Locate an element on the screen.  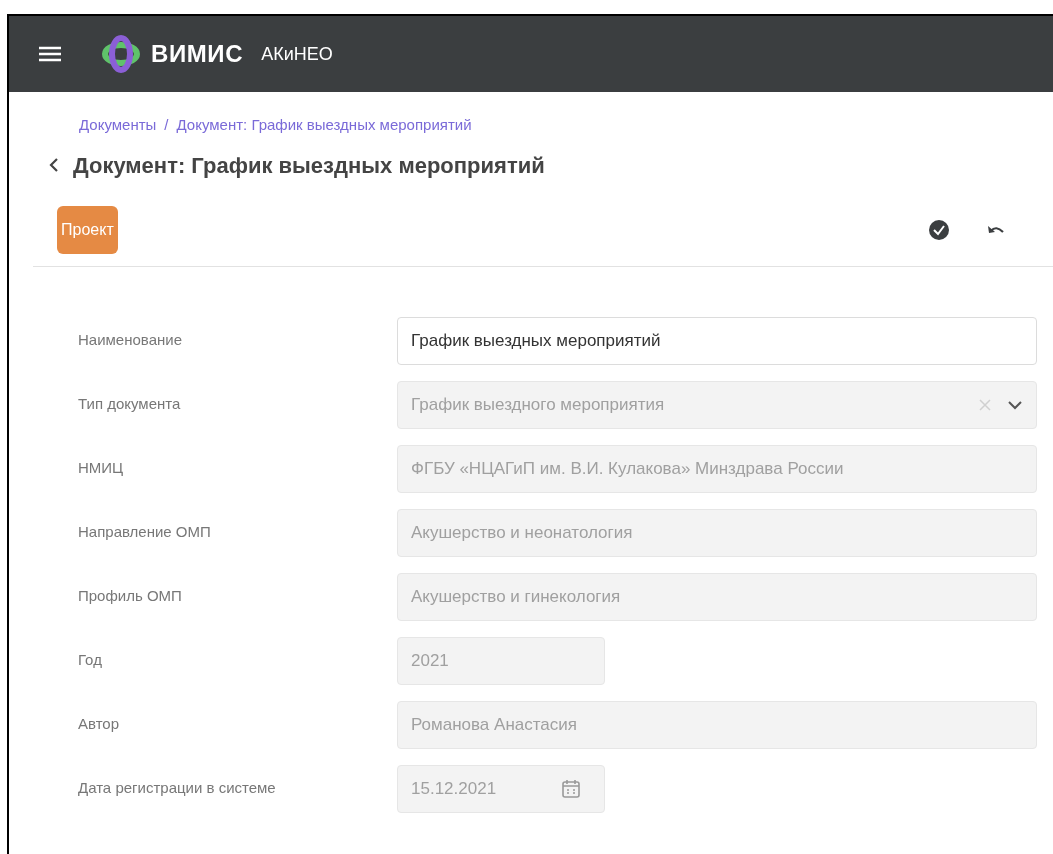
undo-icon is located at coordinates (996, 229).